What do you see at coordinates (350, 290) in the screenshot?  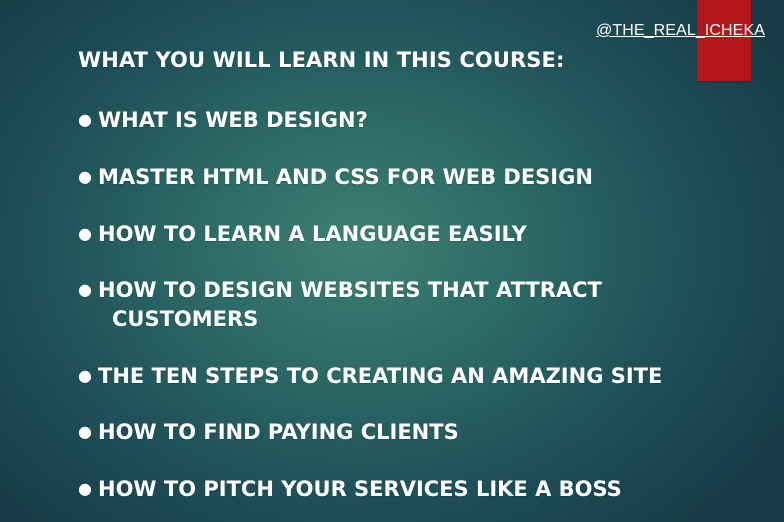 I see `list-item-text: HOW TO DESIGN WEBSITES THAT ATTRACT` at bounding box center [350, 290].